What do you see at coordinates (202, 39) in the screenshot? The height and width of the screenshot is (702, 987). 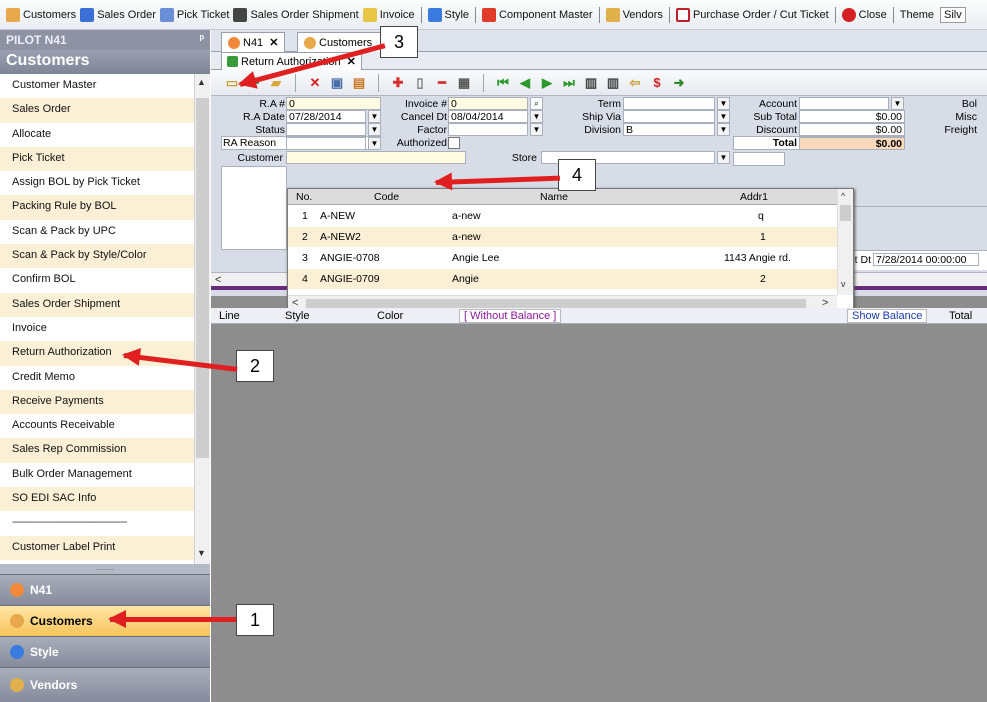 I see `pin-icon: ᵖ` at bounding box center [202, 39].